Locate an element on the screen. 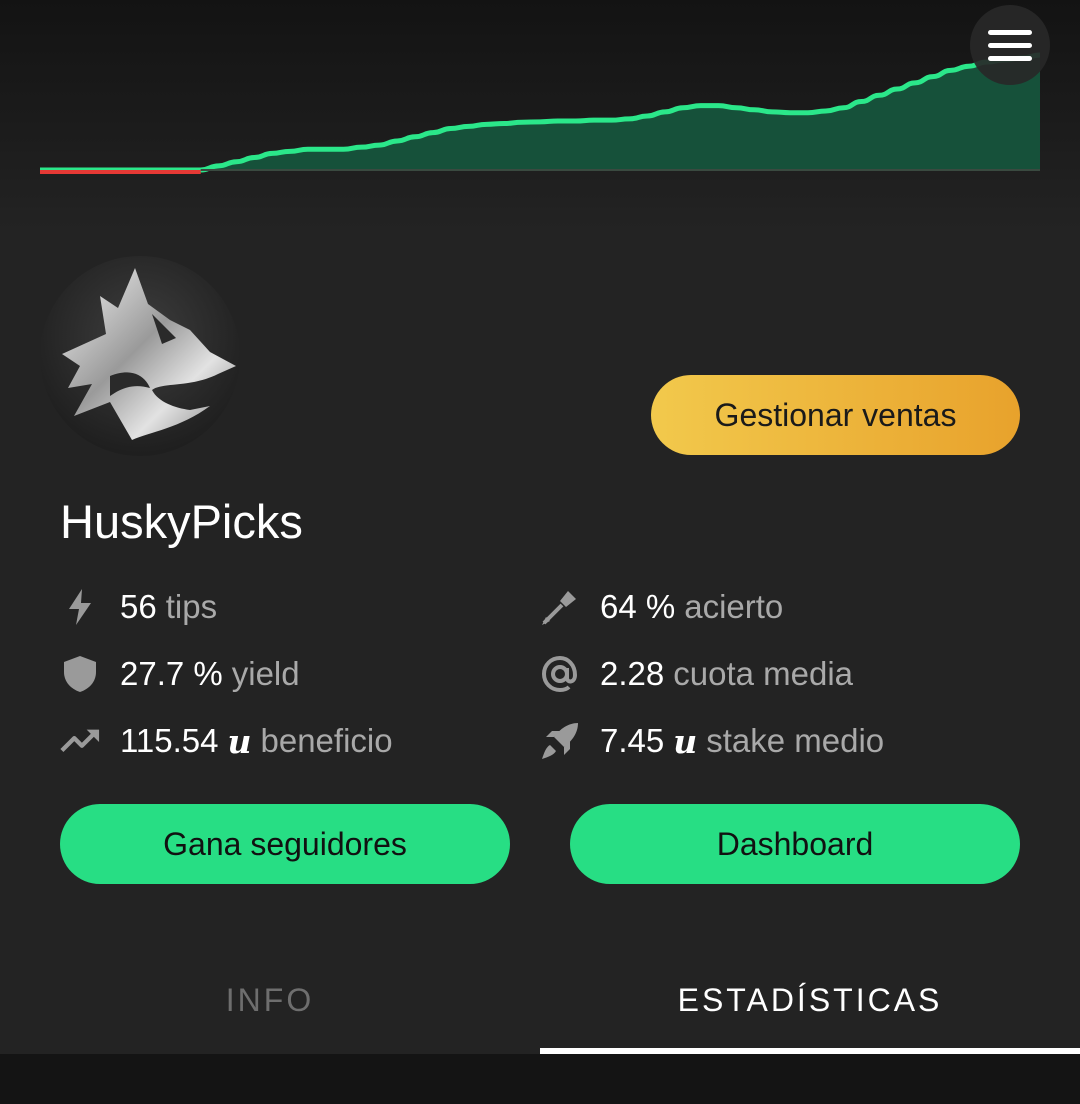 This screenshot has width=1080, height=1104. stat-yield-label: yield is located at coordinates (265, 673).